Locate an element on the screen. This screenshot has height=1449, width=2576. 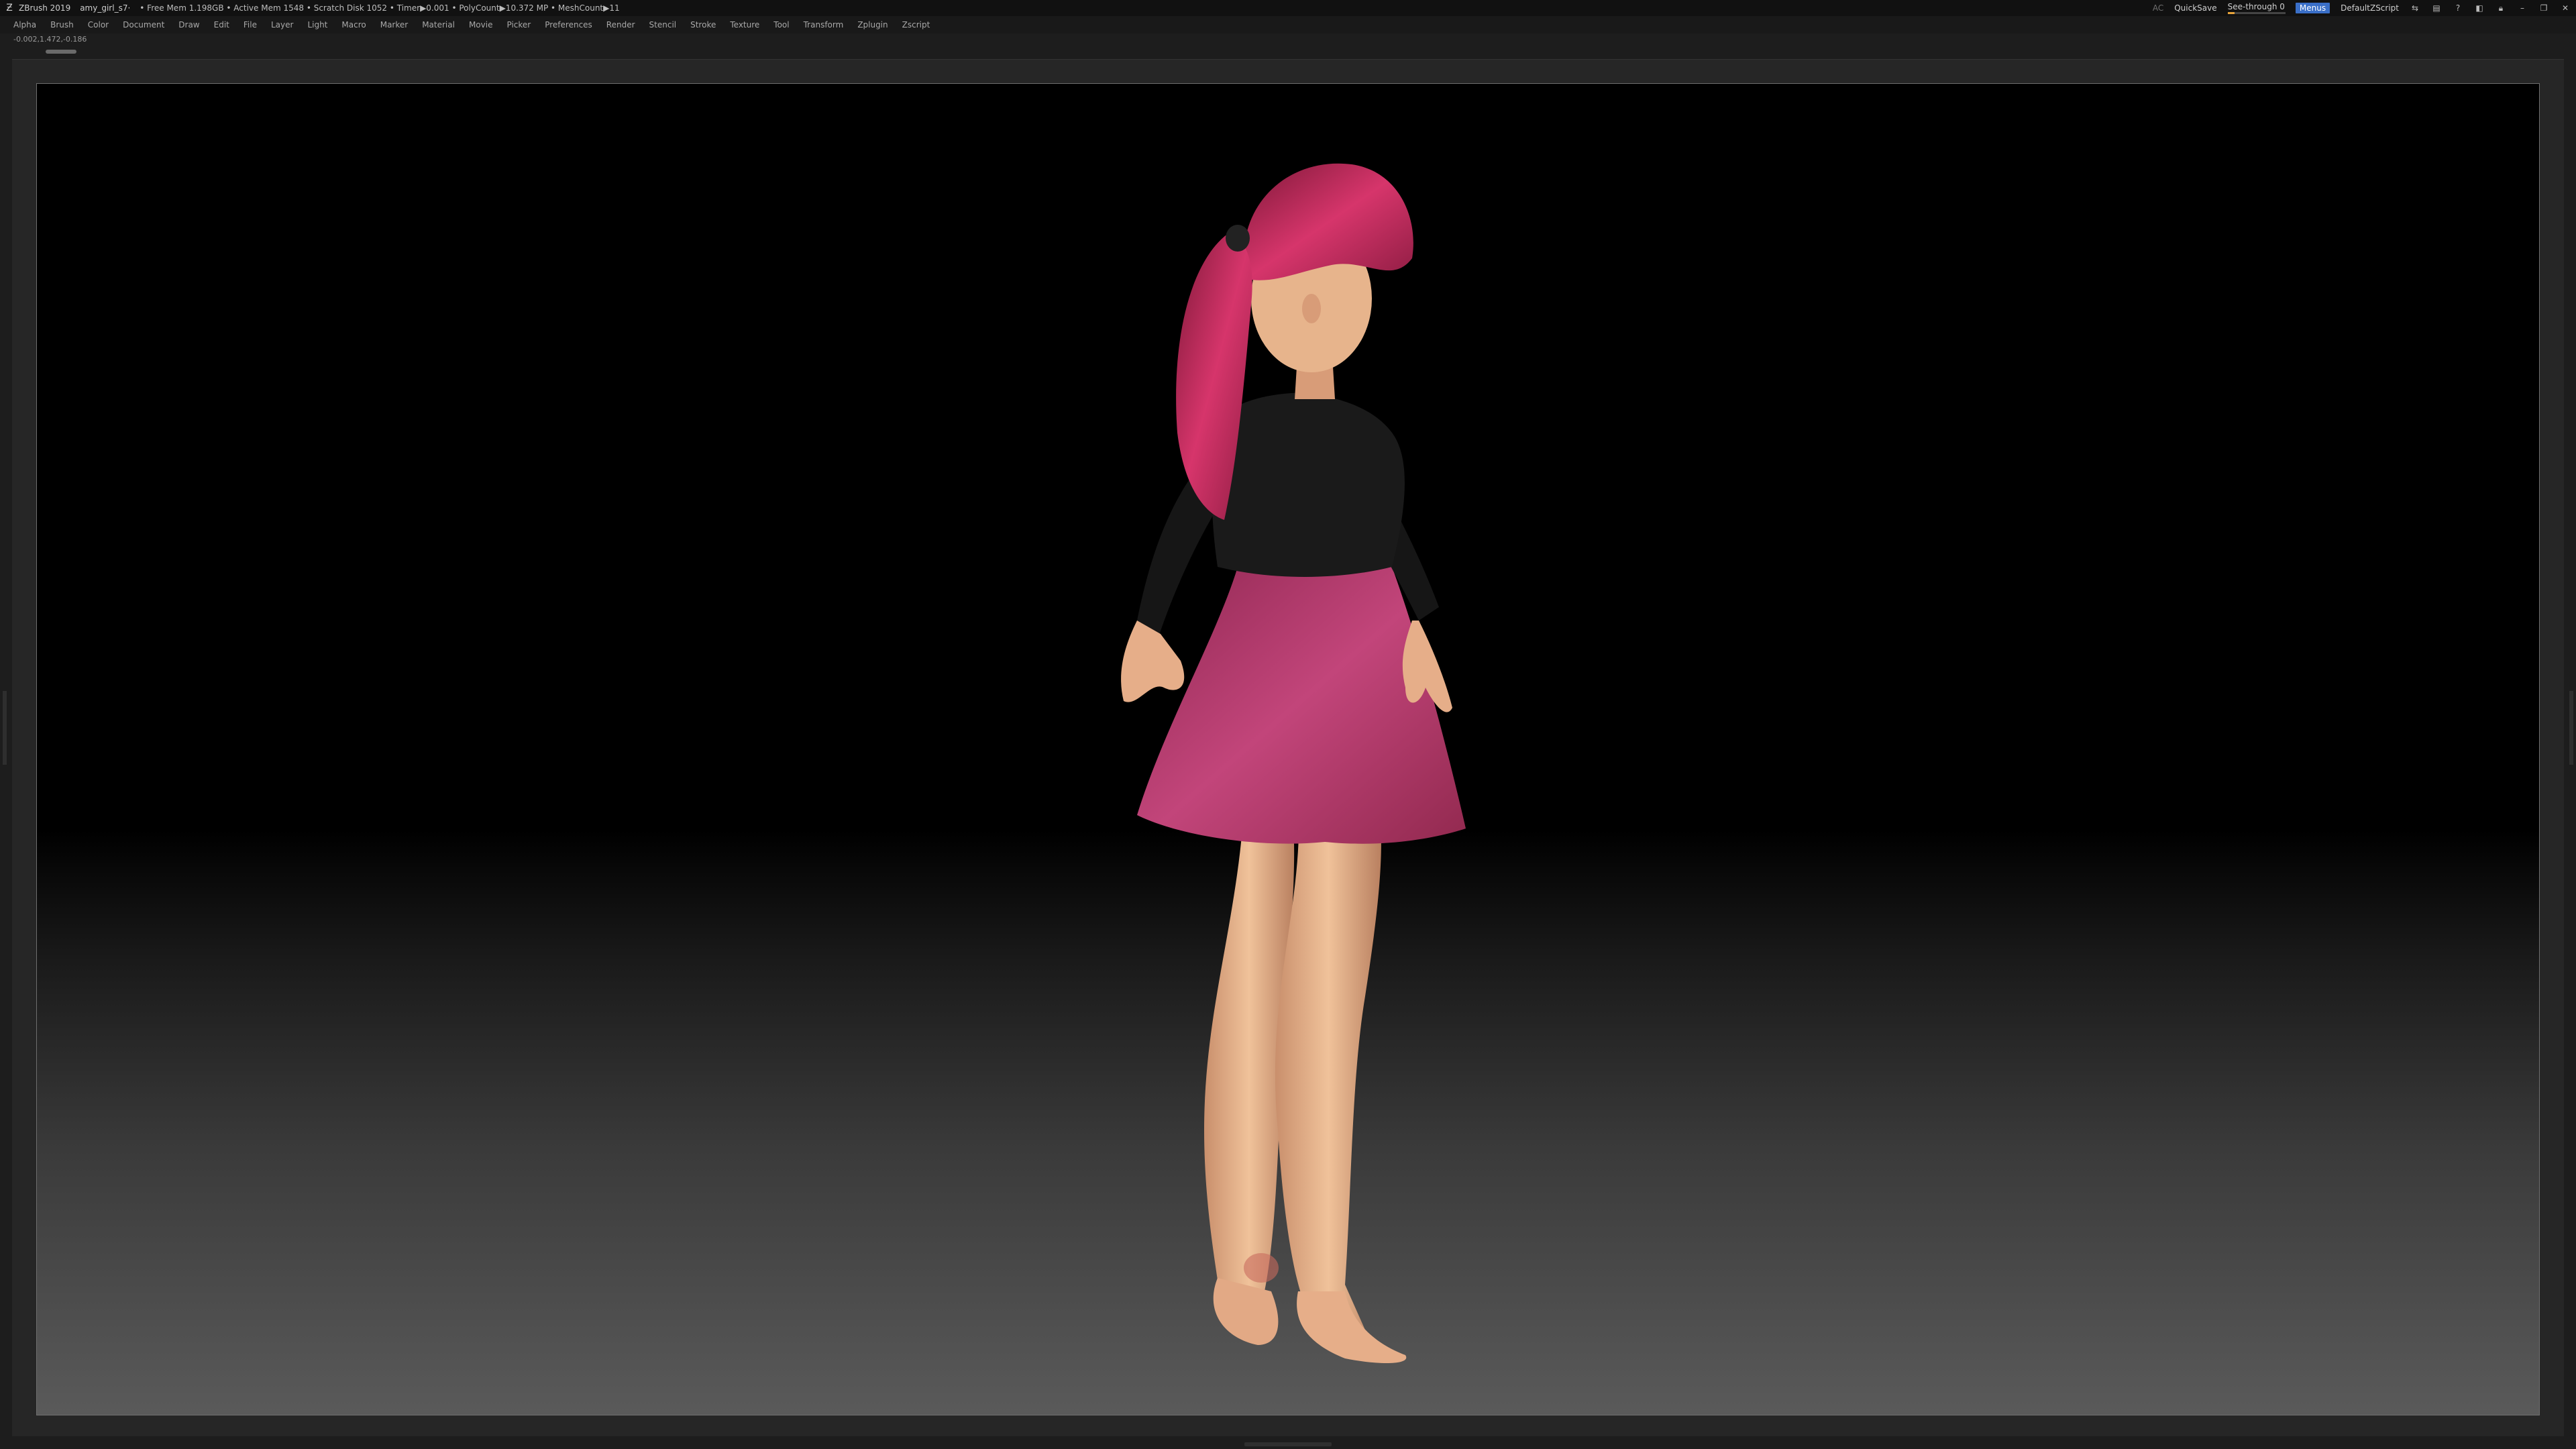
left-foot is located at coordinates (1246, 1311).